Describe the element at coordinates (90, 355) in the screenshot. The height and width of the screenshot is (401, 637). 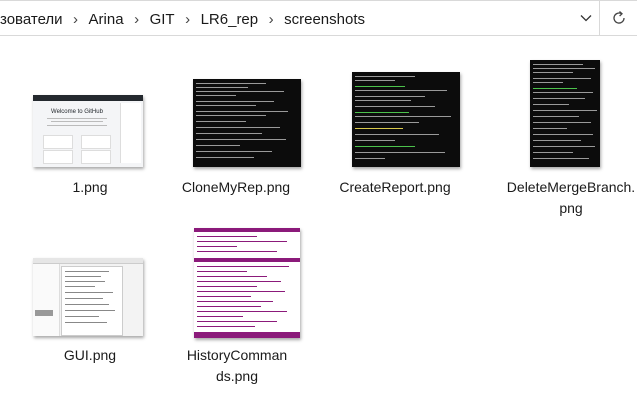
I see `file-name: GUI.png` at that location.